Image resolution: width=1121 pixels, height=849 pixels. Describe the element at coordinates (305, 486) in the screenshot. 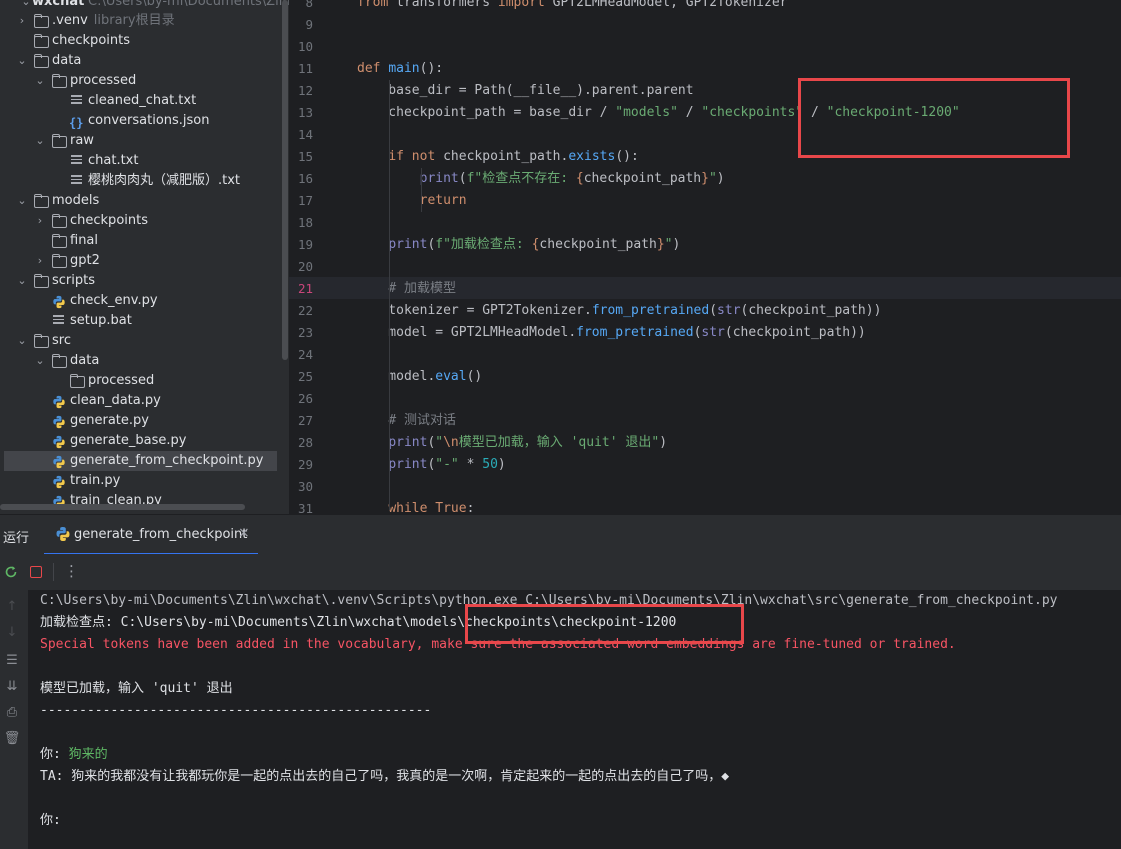

I see `line-number: 30` at that location.